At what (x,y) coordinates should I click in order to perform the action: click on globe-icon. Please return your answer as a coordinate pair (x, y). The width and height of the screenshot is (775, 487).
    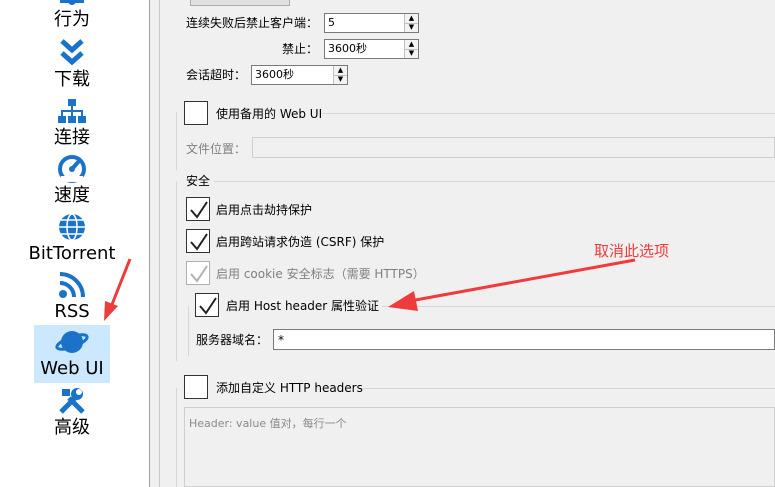
    Looking at the image, I should click on (72, 227).